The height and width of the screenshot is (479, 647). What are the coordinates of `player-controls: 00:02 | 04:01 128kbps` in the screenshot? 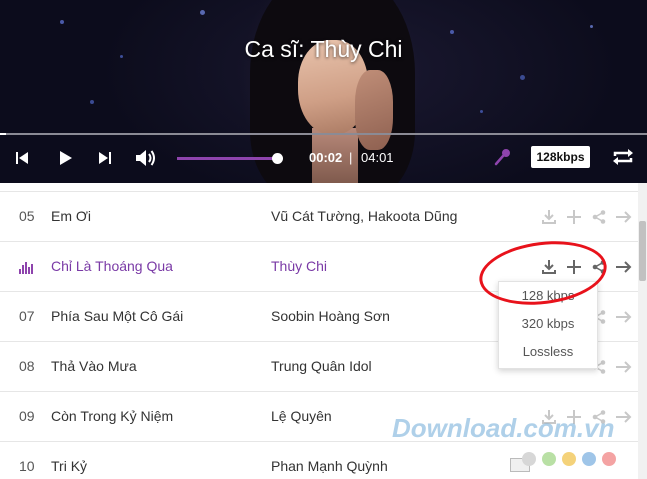 It's located at (323, 158).